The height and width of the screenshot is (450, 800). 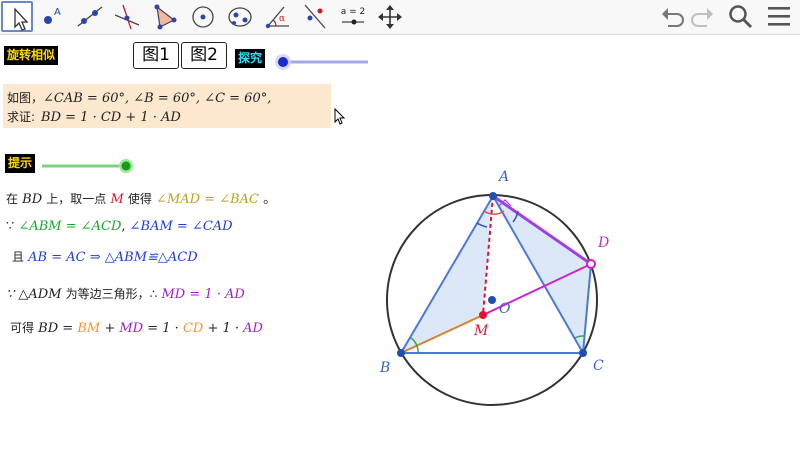 I want to click on label-m: M, so click(x=481, y=331).